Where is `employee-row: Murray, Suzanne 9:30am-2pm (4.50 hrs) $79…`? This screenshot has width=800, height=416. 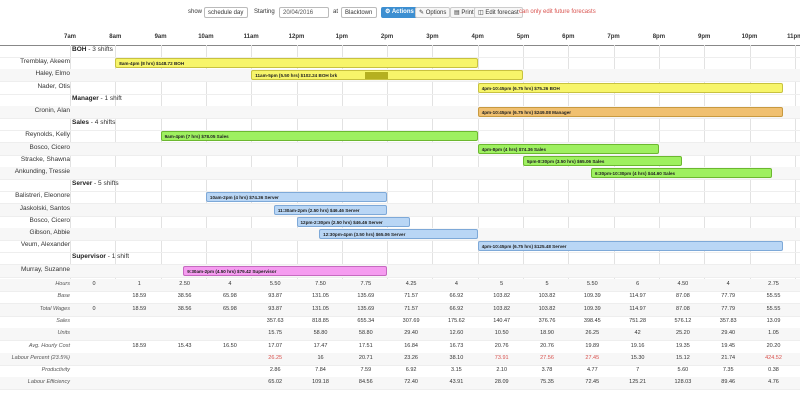 employee-row: Murray, Suzanne 9:30am-2pm (4.50 hrs) $79… is located at coordinates (400, 271).